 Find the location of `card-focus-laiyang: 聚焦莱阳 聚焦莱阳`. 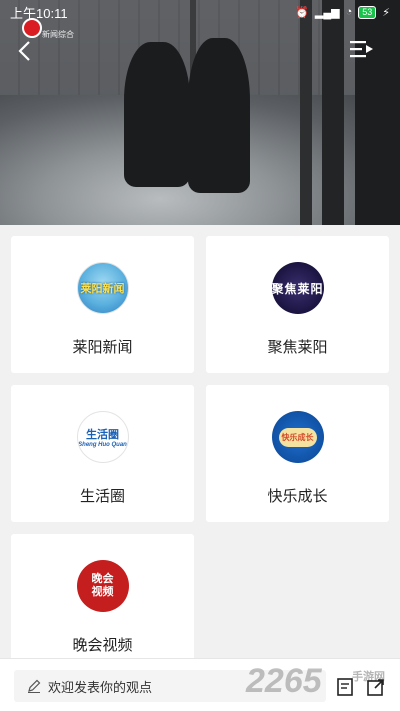

card-focus-laiyang: 聚焦莱阳 聚焦莱阳 is located at coordinates (297, 304).